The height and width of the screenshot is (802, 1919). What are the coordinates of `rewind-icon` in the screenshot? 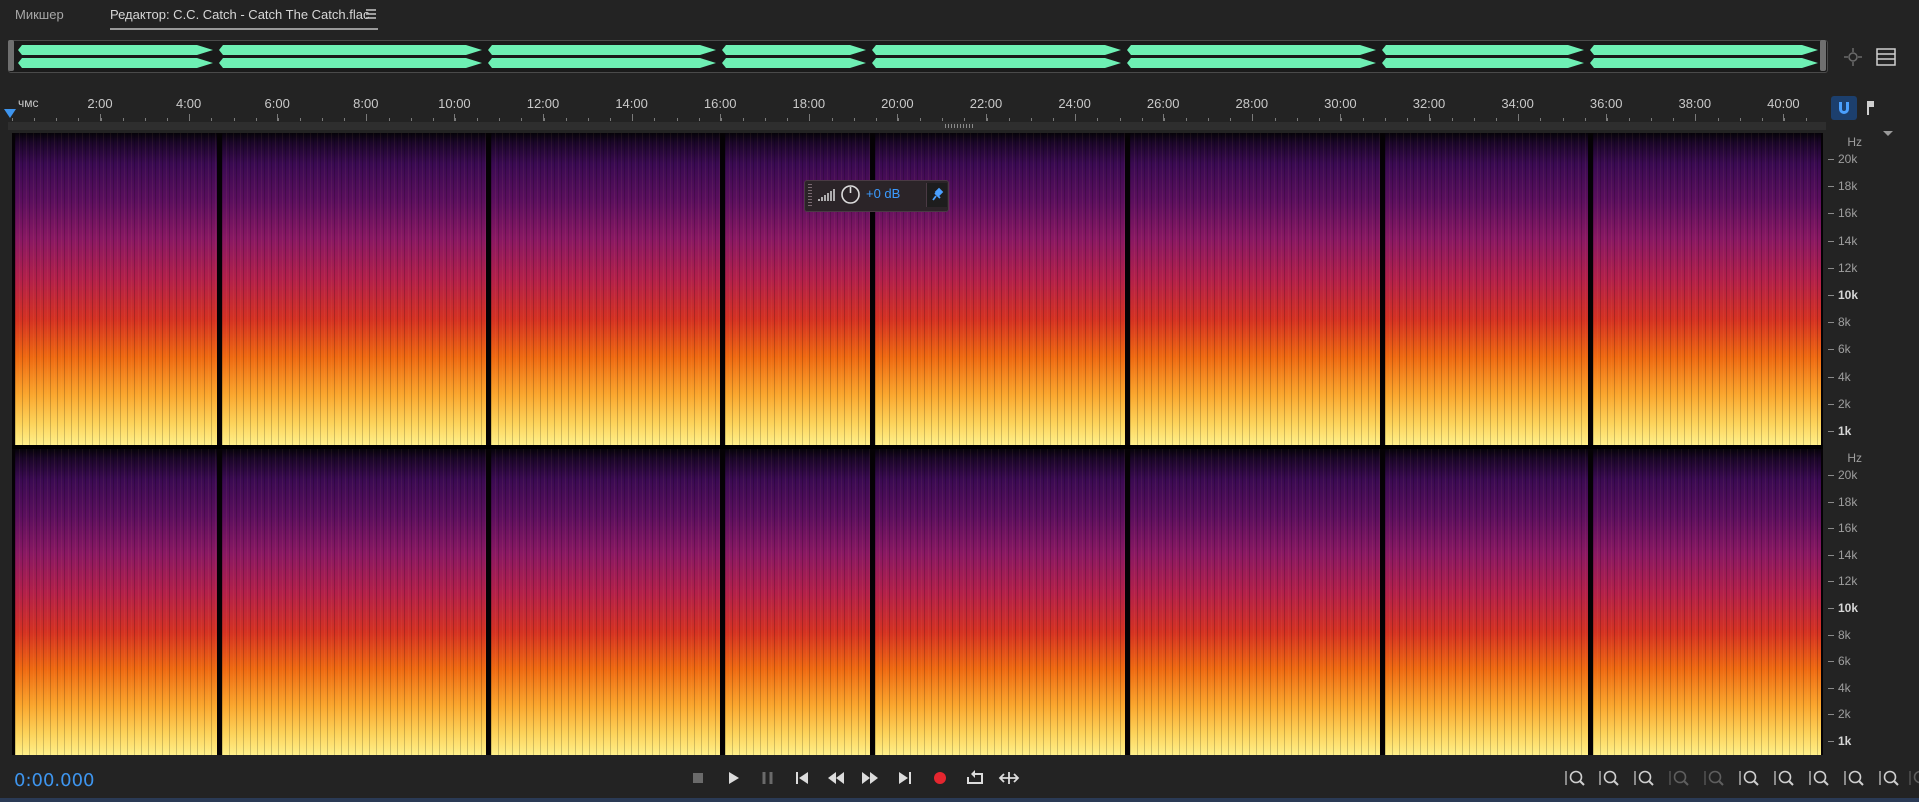 It's located at (836, 778).